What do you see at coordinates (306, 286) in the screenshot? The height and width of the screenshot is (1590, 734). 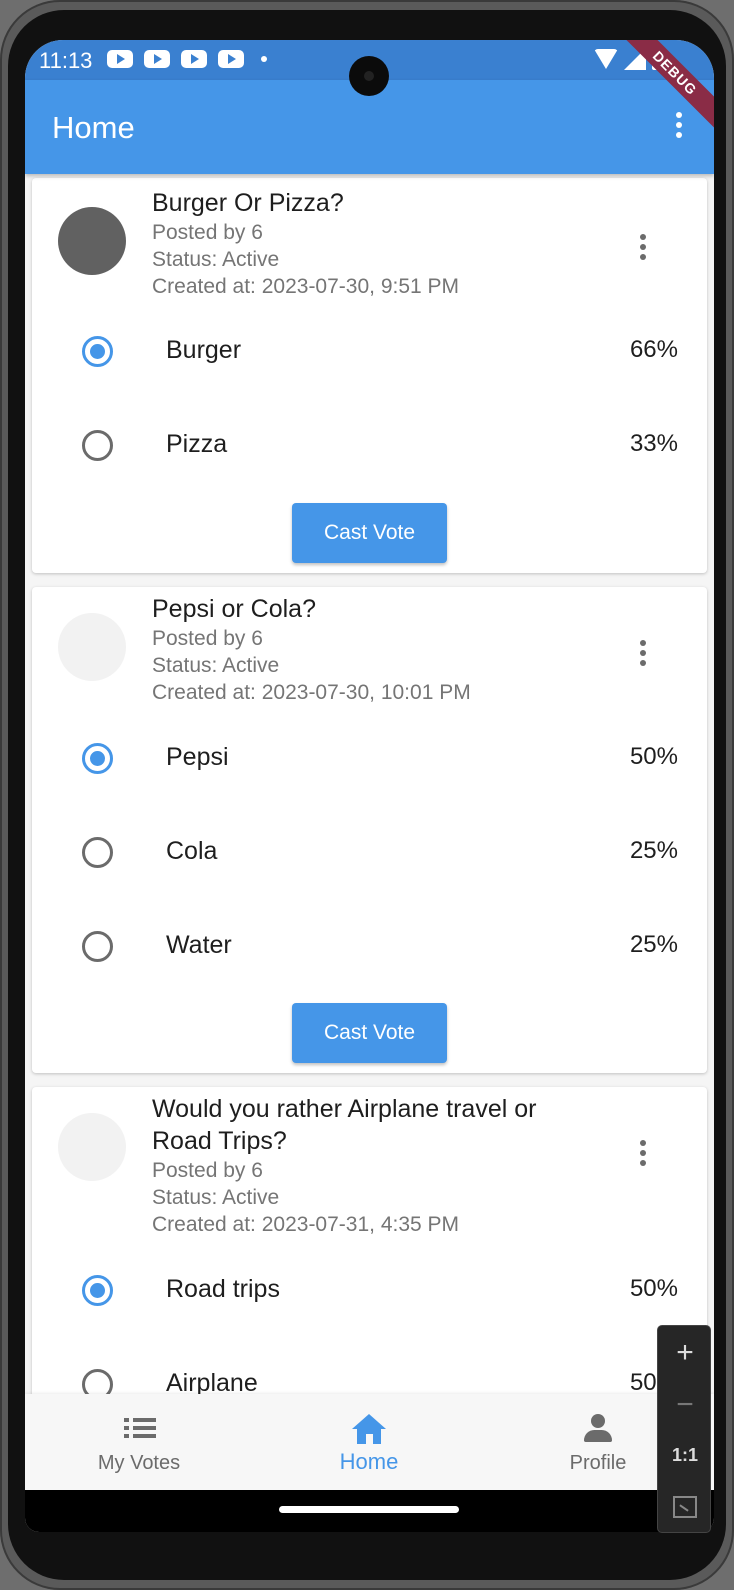 I see `poll-created-at: Created at: 2023-07-30, 9:51 PM` at bounding box center [306, 286].